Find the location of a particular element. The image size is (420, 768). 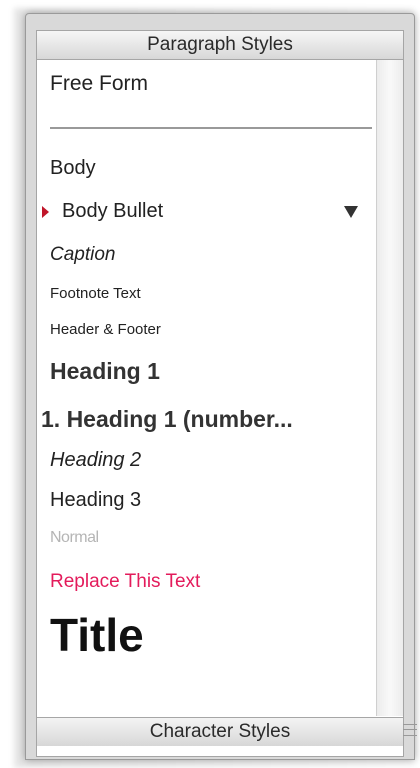

style-item-heading-2: Heading 2 is located at coordinates (95, 460).